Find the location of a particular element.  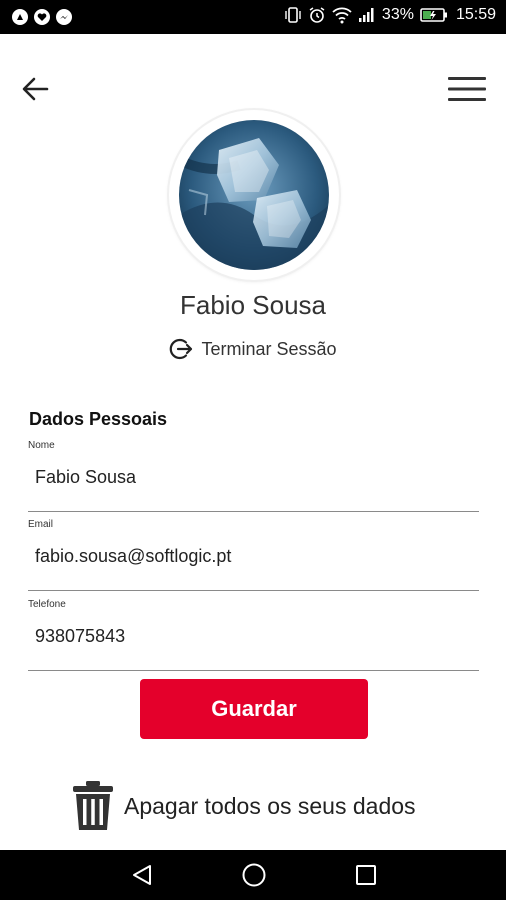

nav-back-icon is located at coordinates (142, 875).